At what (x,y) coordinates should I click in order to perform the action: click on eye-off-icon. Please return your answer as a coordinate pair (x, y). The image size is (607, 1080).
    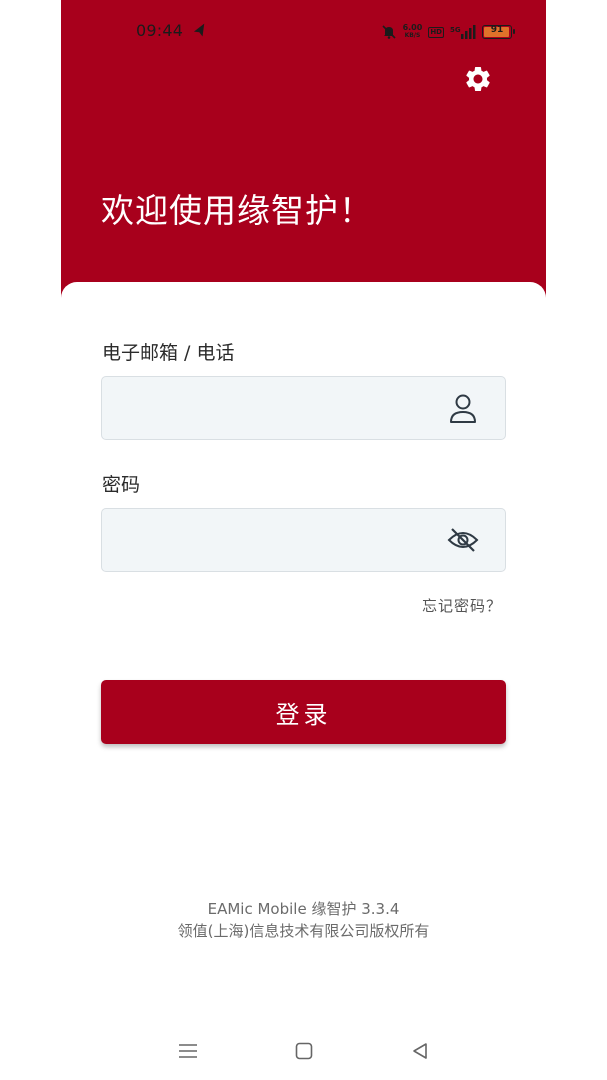
    Looking at the image, I should click on (463, 540).